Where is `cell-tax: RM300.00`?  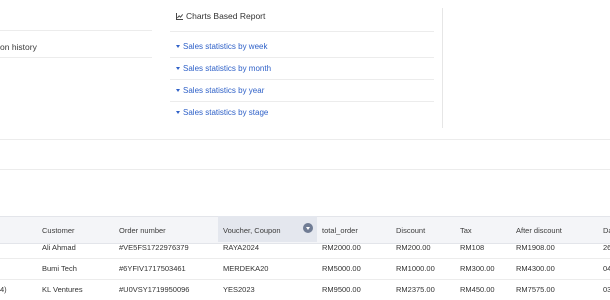
cell-tax: RM300.00 is located at coordinates (477, 268).